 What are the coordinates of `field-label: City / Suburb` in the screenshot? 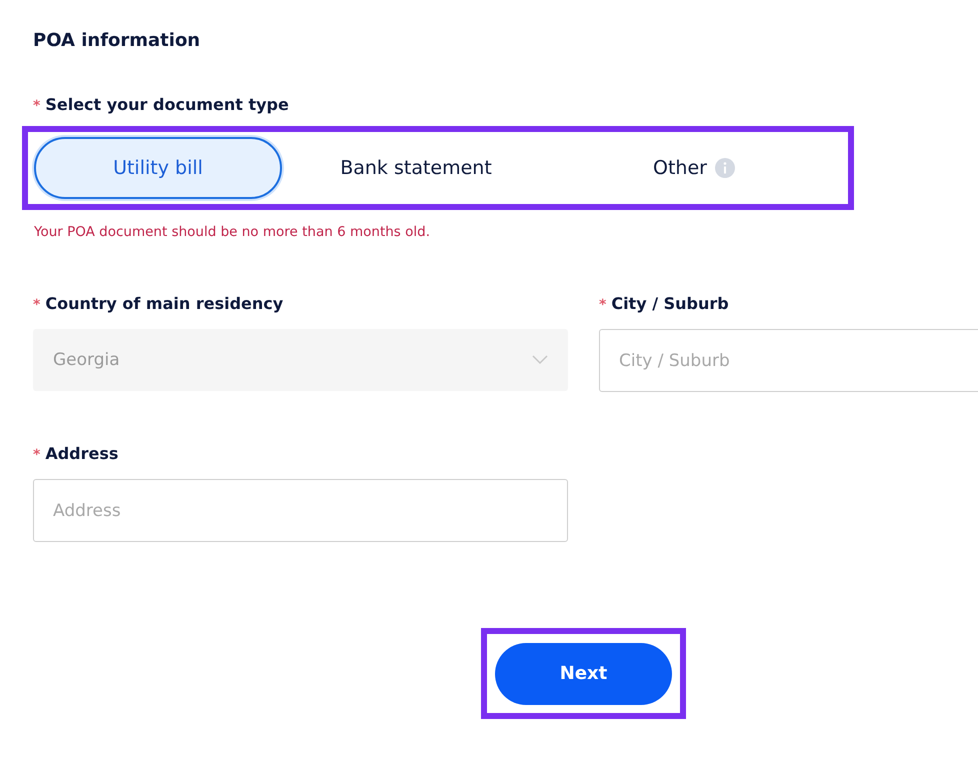 It's located at (670, 303).